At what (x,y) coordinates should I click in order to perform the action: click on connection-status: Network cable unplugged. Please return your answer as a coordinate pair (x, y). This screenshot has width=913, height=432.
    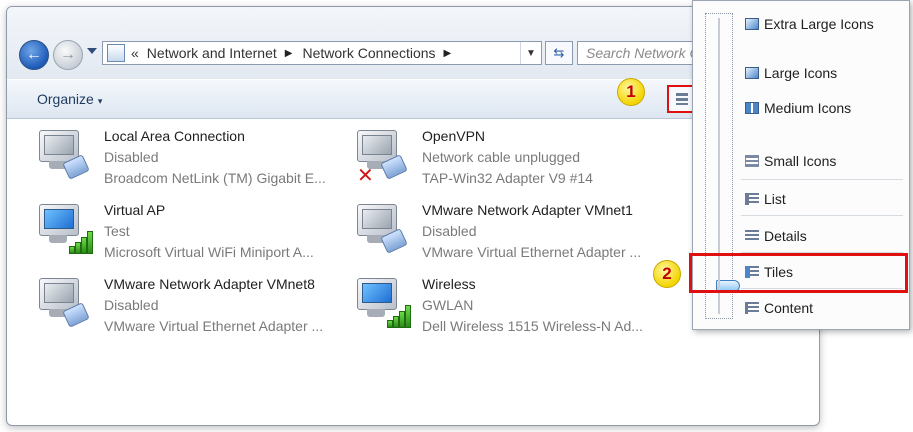
    Looking at the image, I should click on (501, 157).